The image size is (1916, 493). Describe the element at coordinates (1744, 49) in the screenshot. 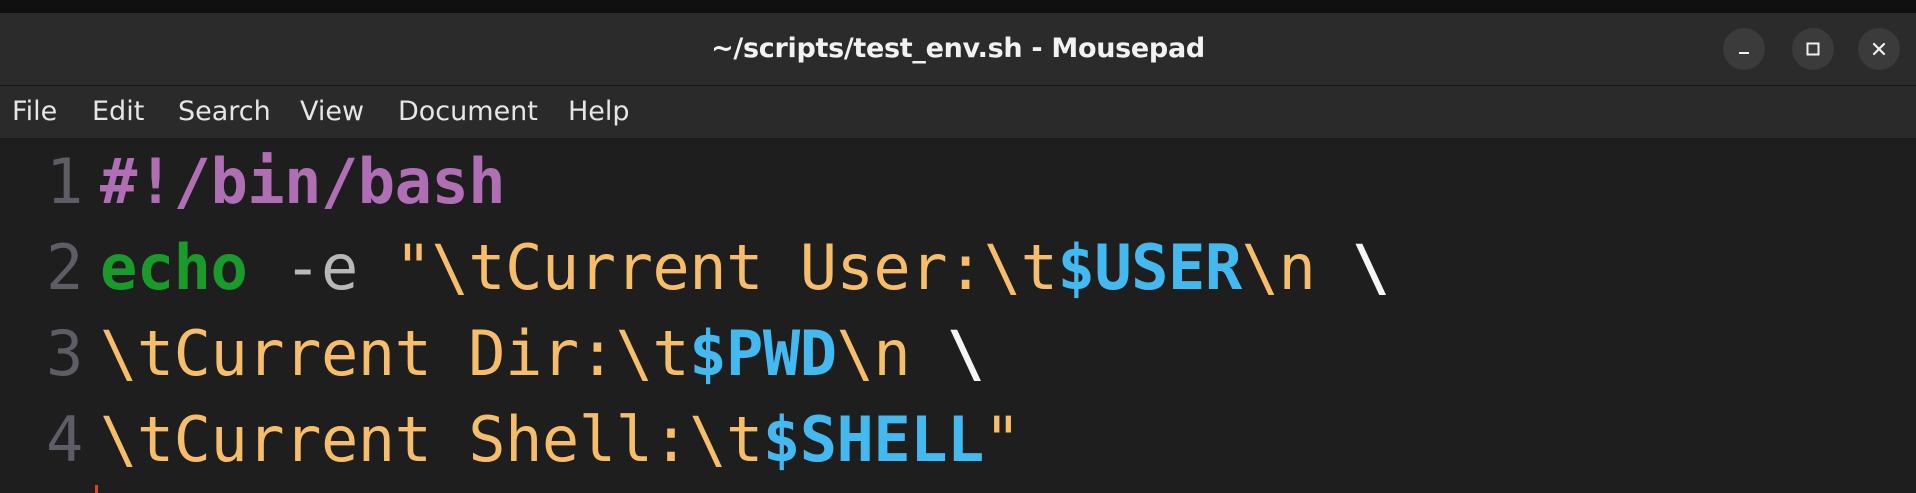

I see `minimize-button` at that location.